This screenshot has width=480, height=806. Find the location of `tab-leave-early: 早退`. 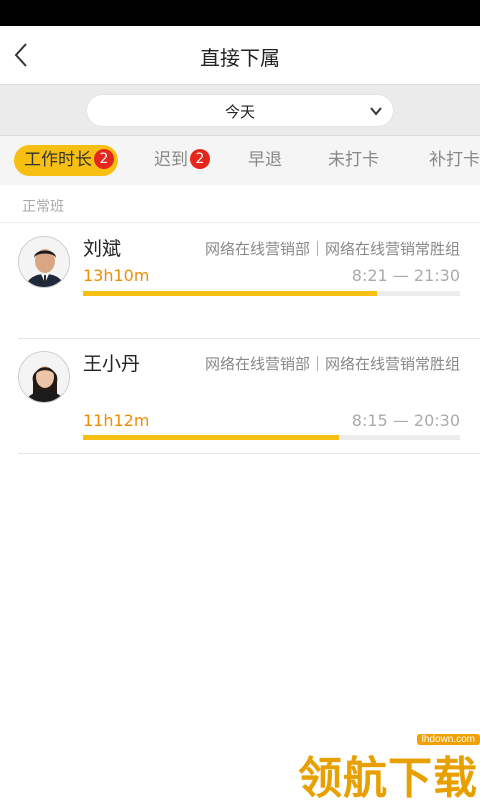

tab-leave-early: 早退 is located at coordinates (265, 160).